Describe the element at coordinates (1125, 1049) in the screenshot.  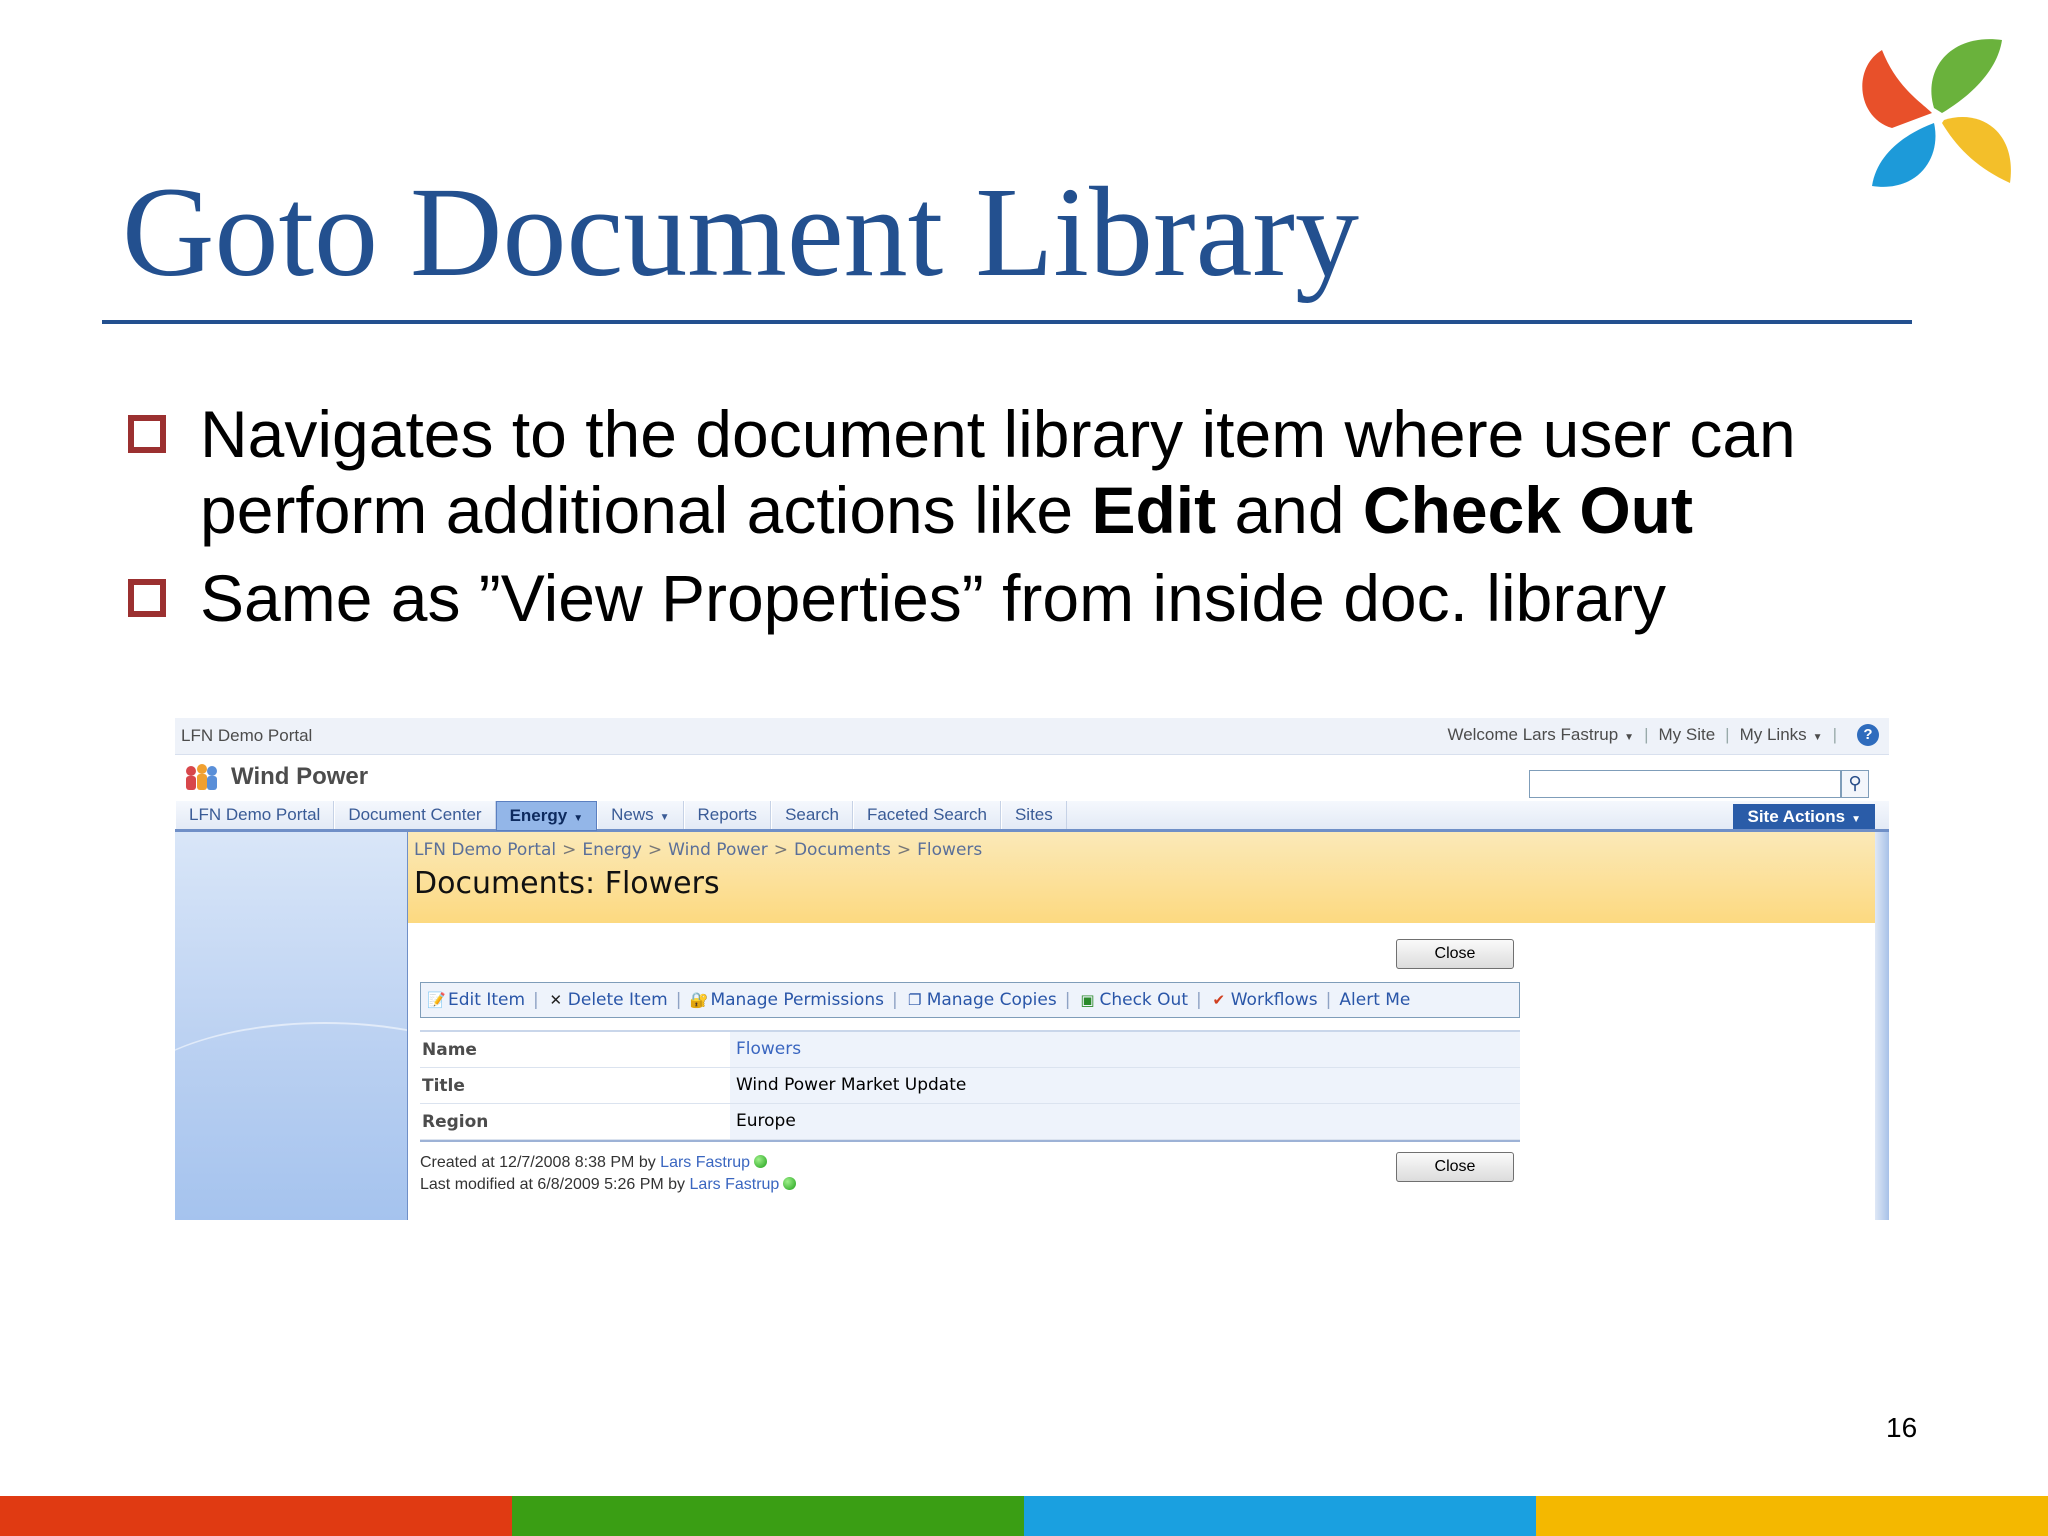
I see `property-value-link: Flowers` at that location.